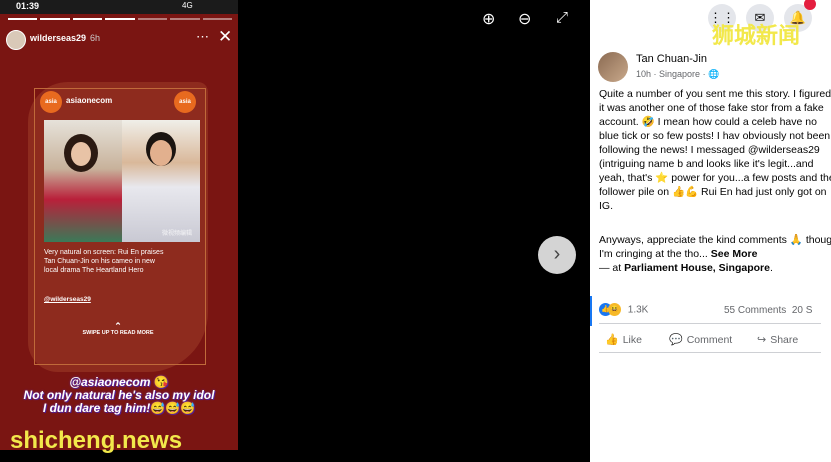  What do you see at coordinates (185, 109) in the screenshot?
I see `asiaone-logo-right: asia one` at bounding box center [185, 109].